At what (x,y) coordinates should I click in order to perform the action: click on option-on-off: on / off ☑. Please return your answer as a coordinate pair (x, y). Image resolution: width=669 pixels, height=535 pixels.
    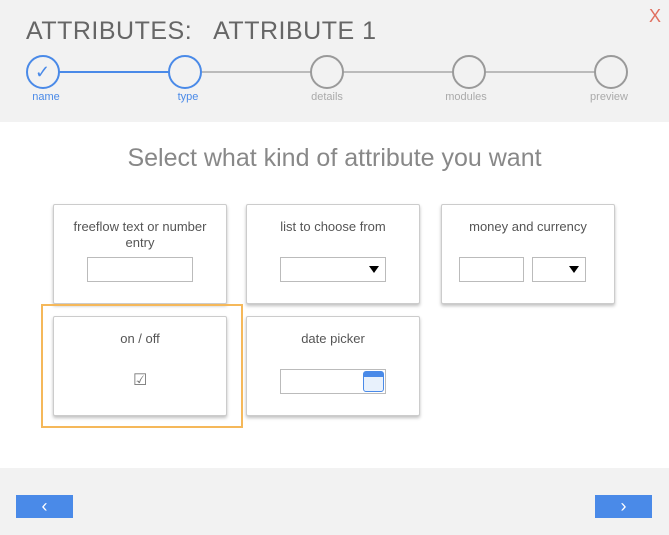
    Looking at the image, I should click on (140, 366).